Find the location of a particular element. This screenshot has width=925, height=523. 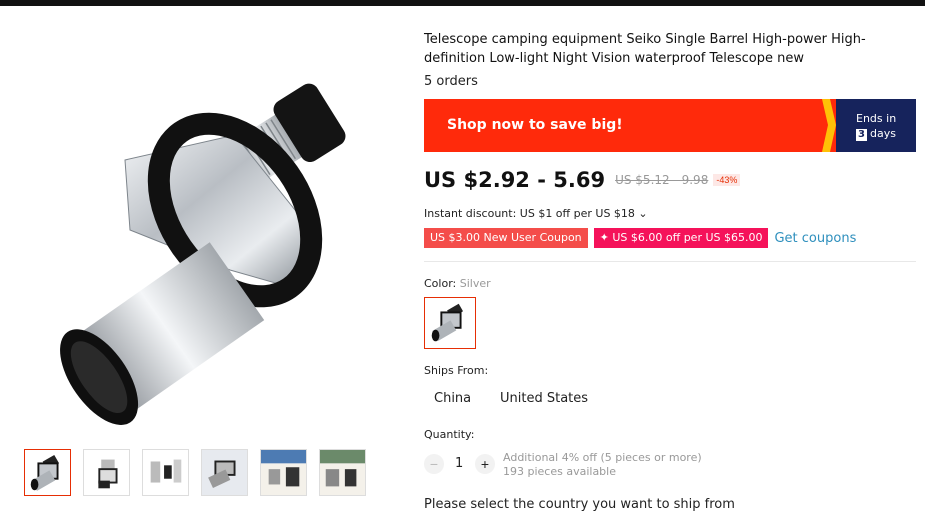

current-price: US $2.92 - 5.69 is located at coordinates (515, 180).